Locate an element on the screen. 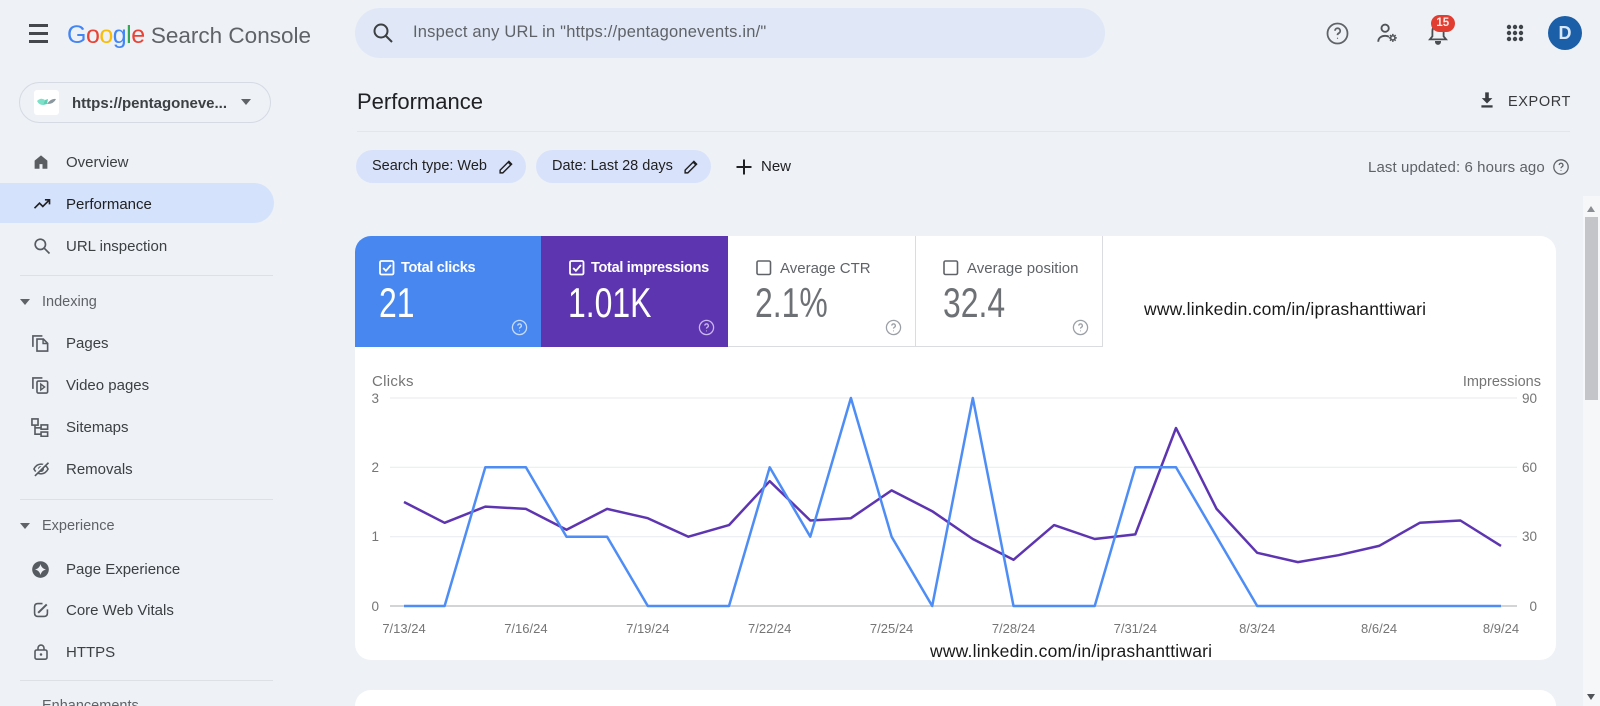 This screenshot has height=706, width=1600. svg-text: 60 is located at coordinates (1529, 467).